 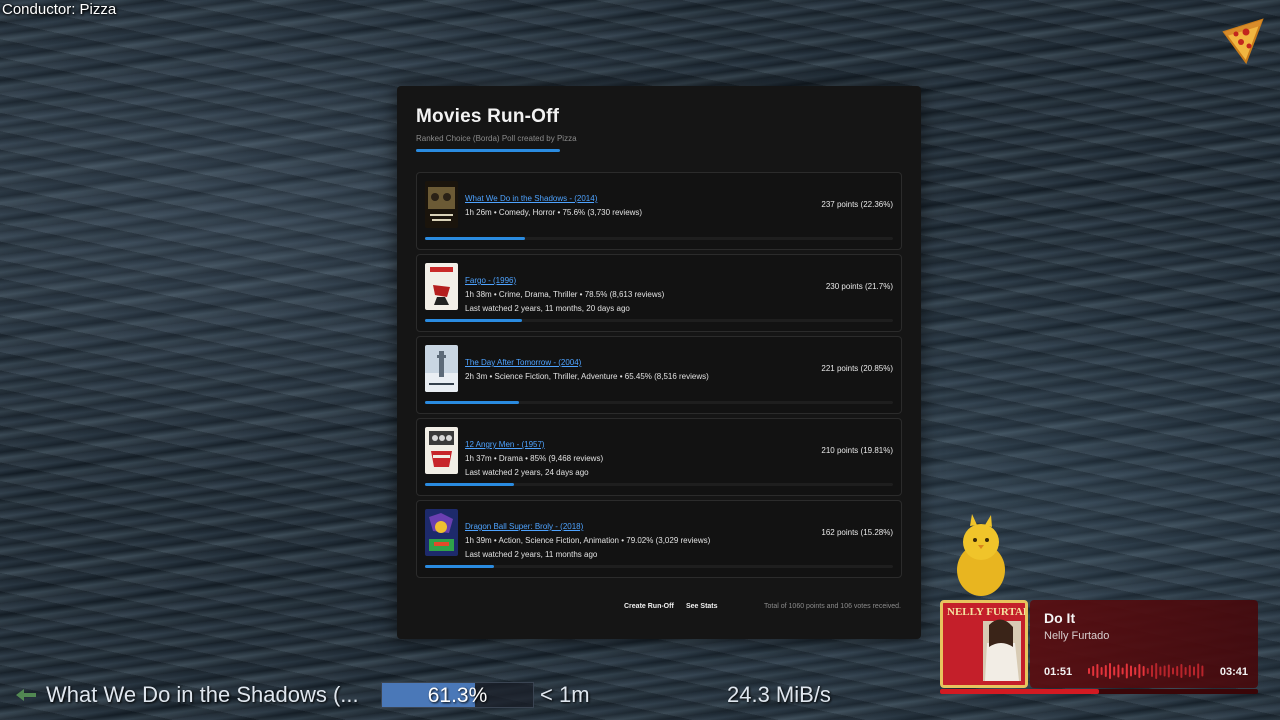 What do you see at coordinates (1058, 672) in the screenshot?
I see `elapsed-time: 01:51` at bounding box center [1058, 672].